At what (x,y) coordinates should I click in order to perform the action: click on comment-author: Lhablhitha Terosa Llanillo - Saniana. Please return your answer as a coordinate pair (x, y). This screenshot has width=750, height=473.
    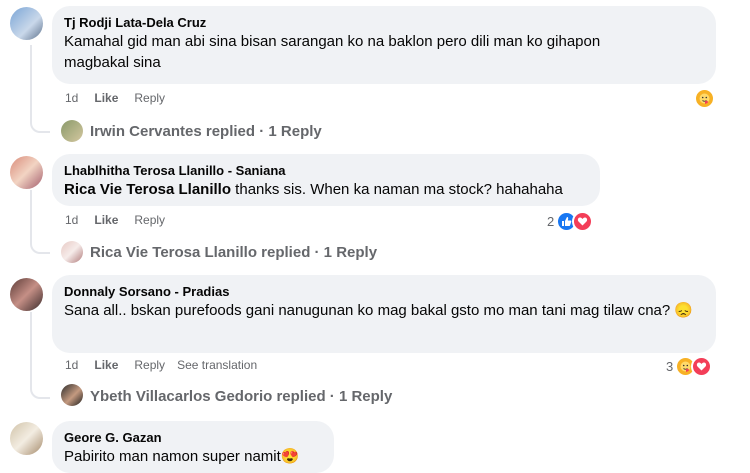
    Looking at the image, I should click on (326, 170).